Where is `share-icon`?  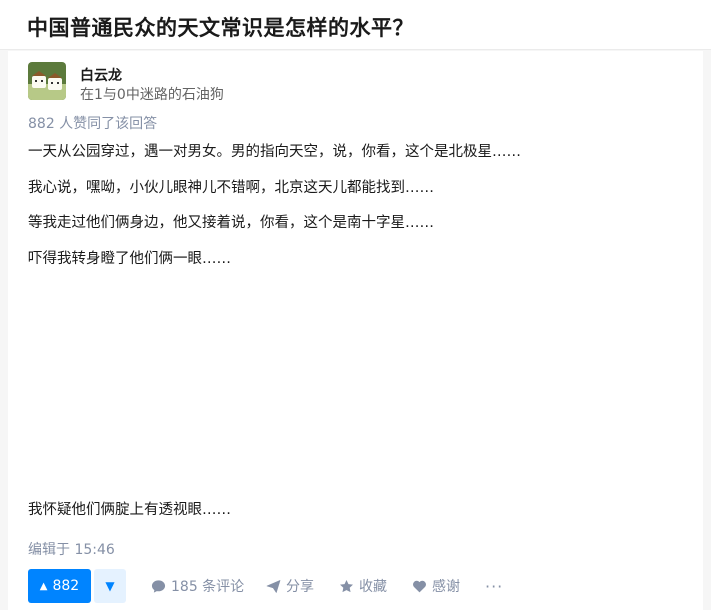
share-icon is located at coordinates (273, 586).